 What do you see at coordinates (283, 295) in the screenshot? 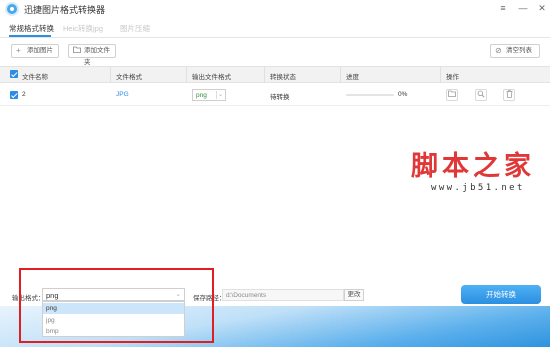
I see `save-path-input: d:\Documents` at bounding box center [283, 295].